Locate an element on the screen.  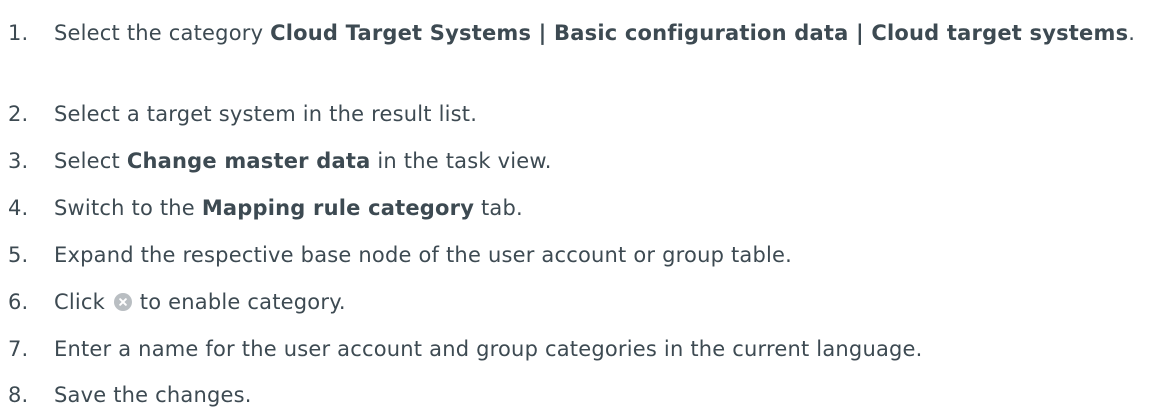
step-text-prefix: Switch to the is located at coordinates (128, 208).